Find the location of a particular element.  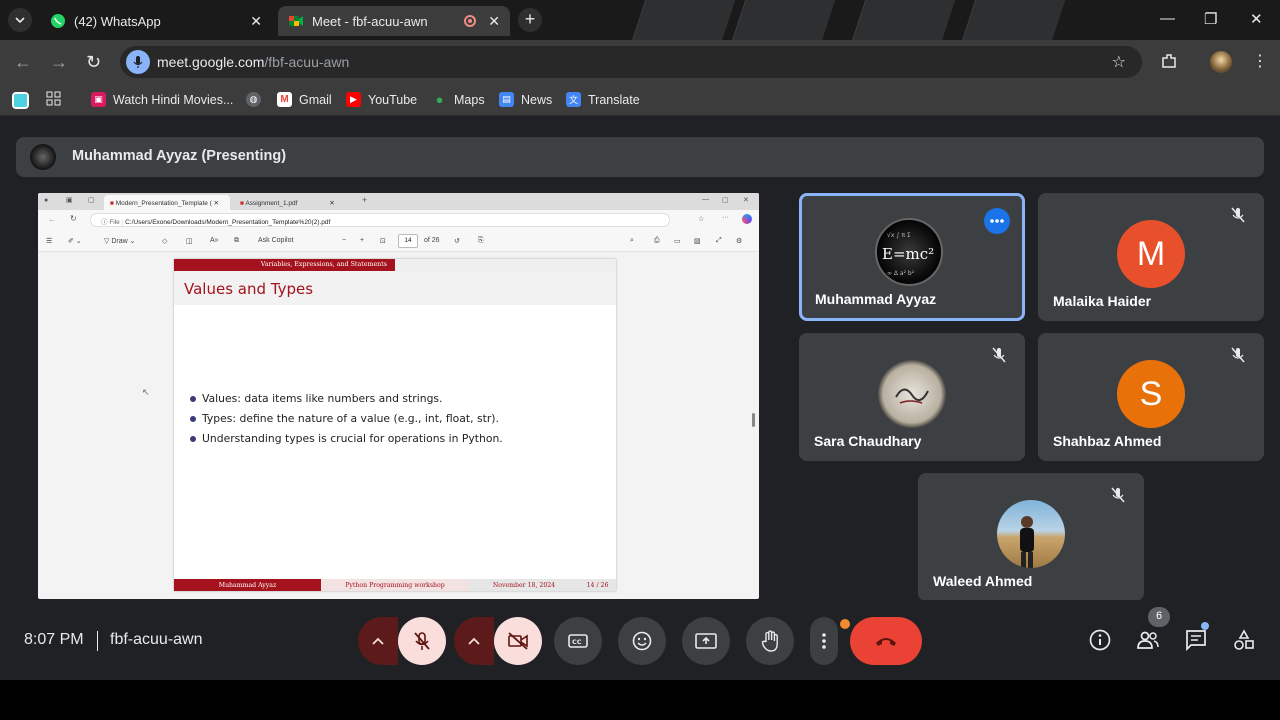

slide-section: Variables, Expressions, and Statements is located at coordinates (284, 265).